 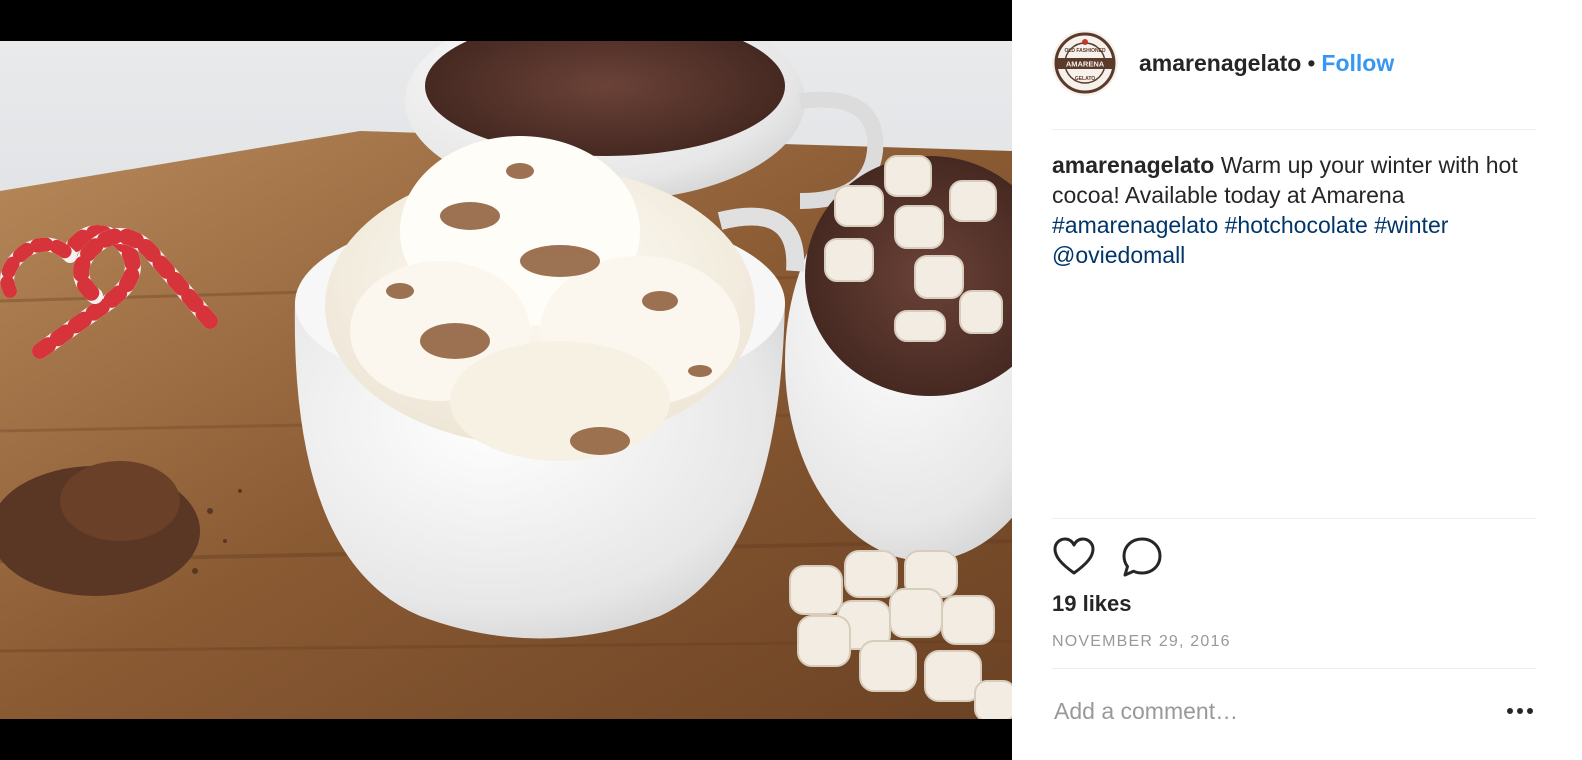 I want to click on comment-icon, so click(x=1142, y=557).